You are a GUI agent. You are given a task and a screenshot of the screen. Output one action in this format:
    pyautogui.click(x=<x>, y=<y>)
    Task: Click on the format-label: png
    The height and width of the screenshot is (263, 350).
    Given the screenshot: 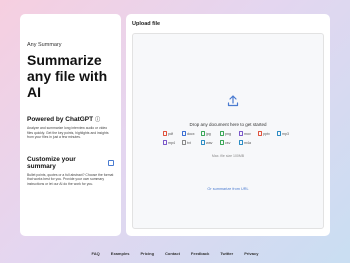 What is the action you would take?
    pyautogui.click(x=228, y=133)
    